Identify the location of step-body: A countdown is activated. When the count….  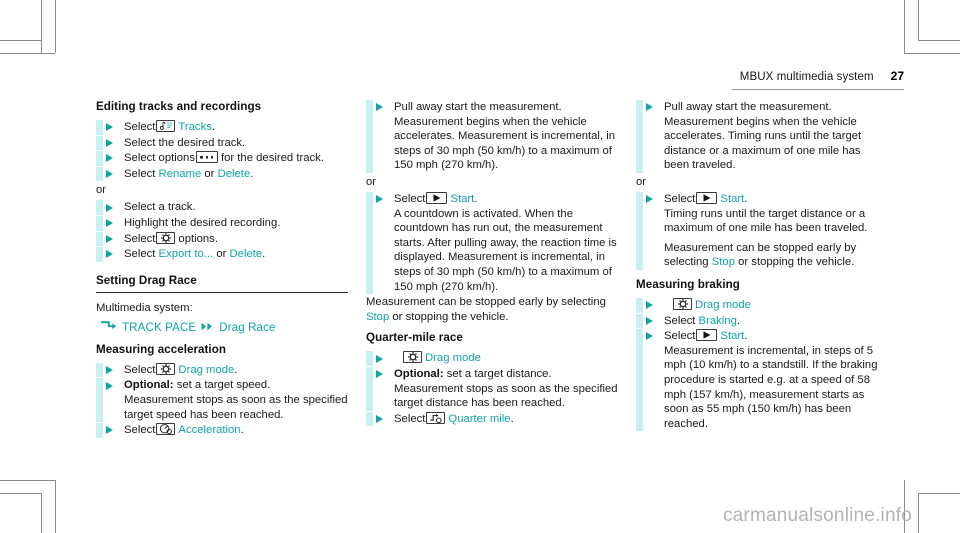
(505, 250).